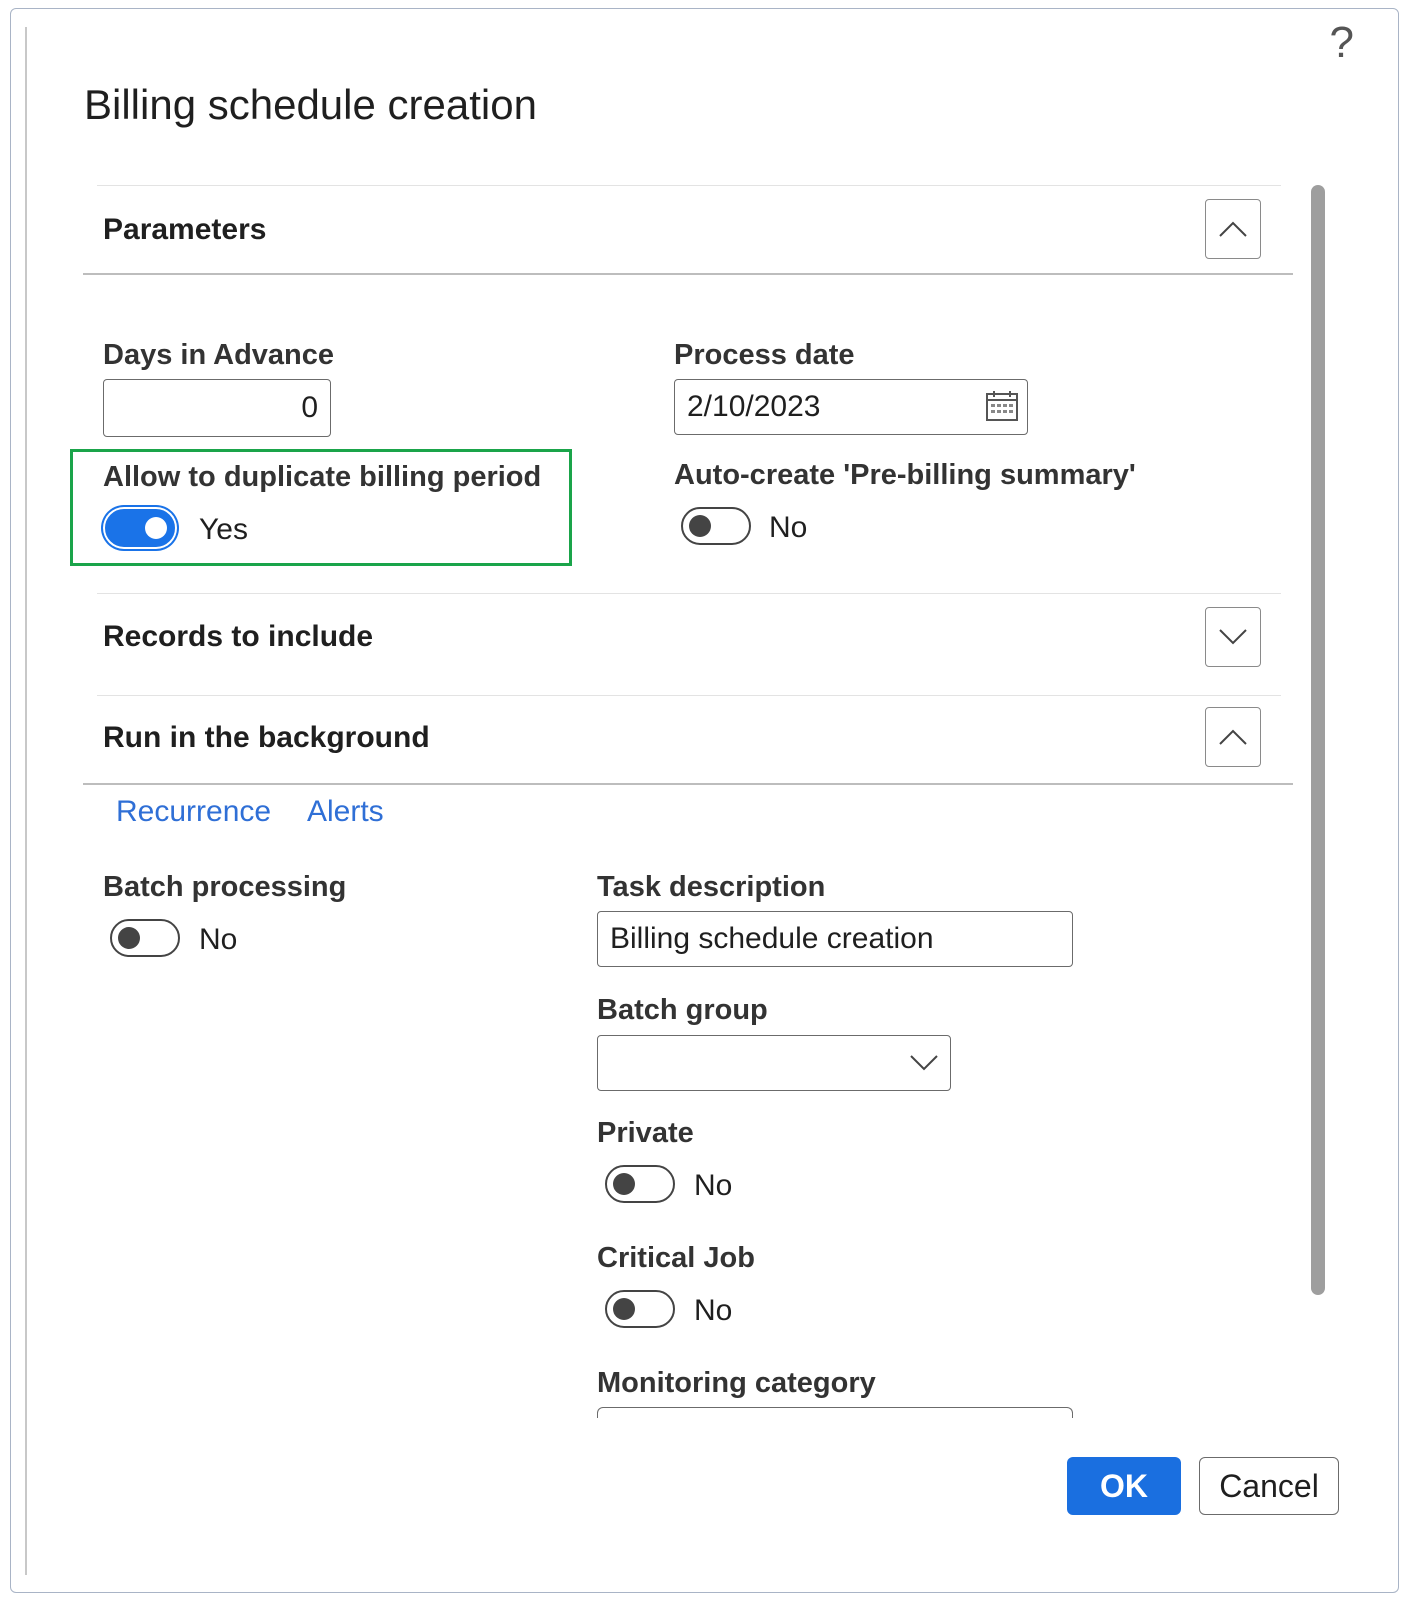  What do you see at coordinates (774, 1063) in the screenshot?
I see `batch-group-select` at bounding box center [774, 1063].